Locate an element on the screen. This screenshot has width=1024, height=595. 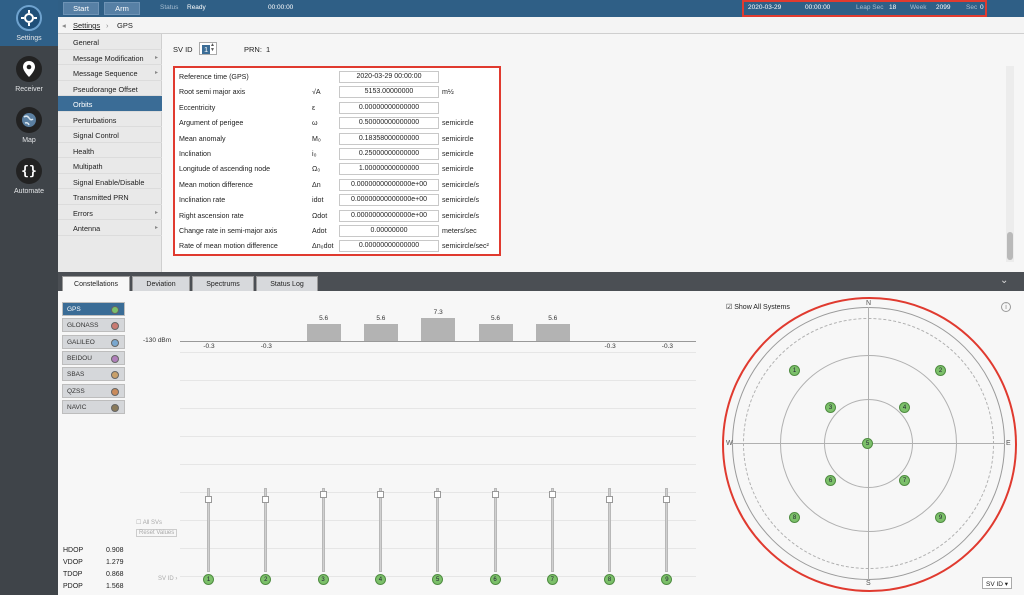
constellation-navic: NAVIC is located at coordinates (93, 406).